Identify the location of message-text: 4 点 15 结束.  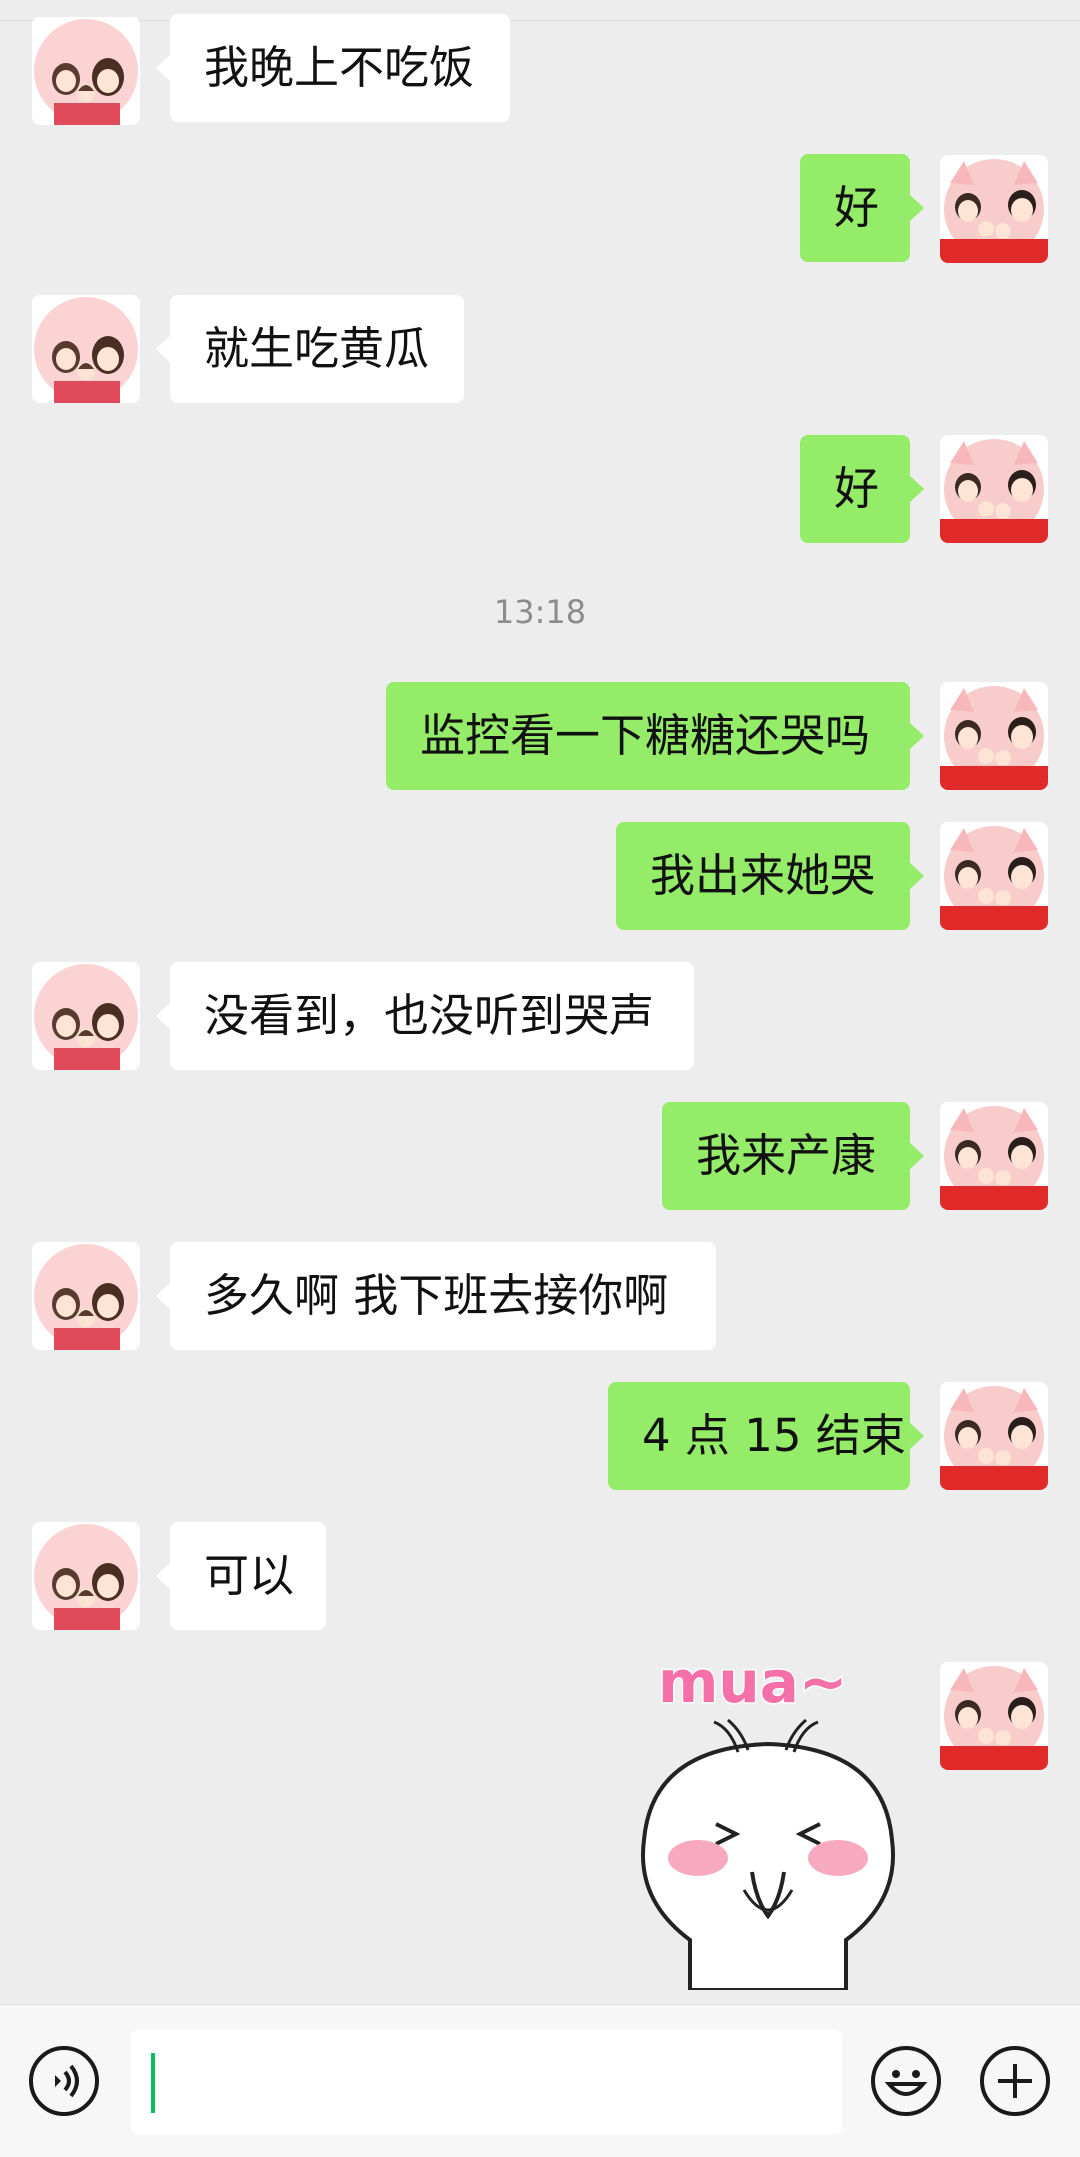
(774, 1435).